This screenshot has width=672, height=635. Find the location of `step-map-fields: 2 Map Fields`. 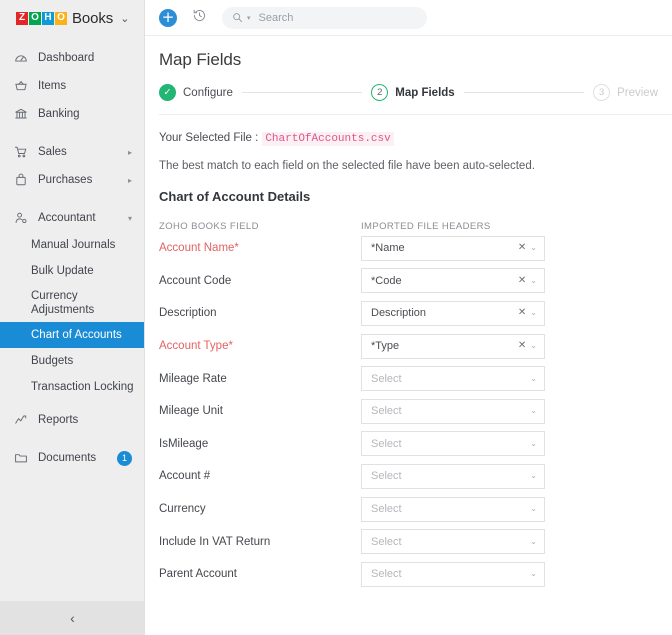

step-map-fields: 2 Map Fields is located at coordinates (413, 92).